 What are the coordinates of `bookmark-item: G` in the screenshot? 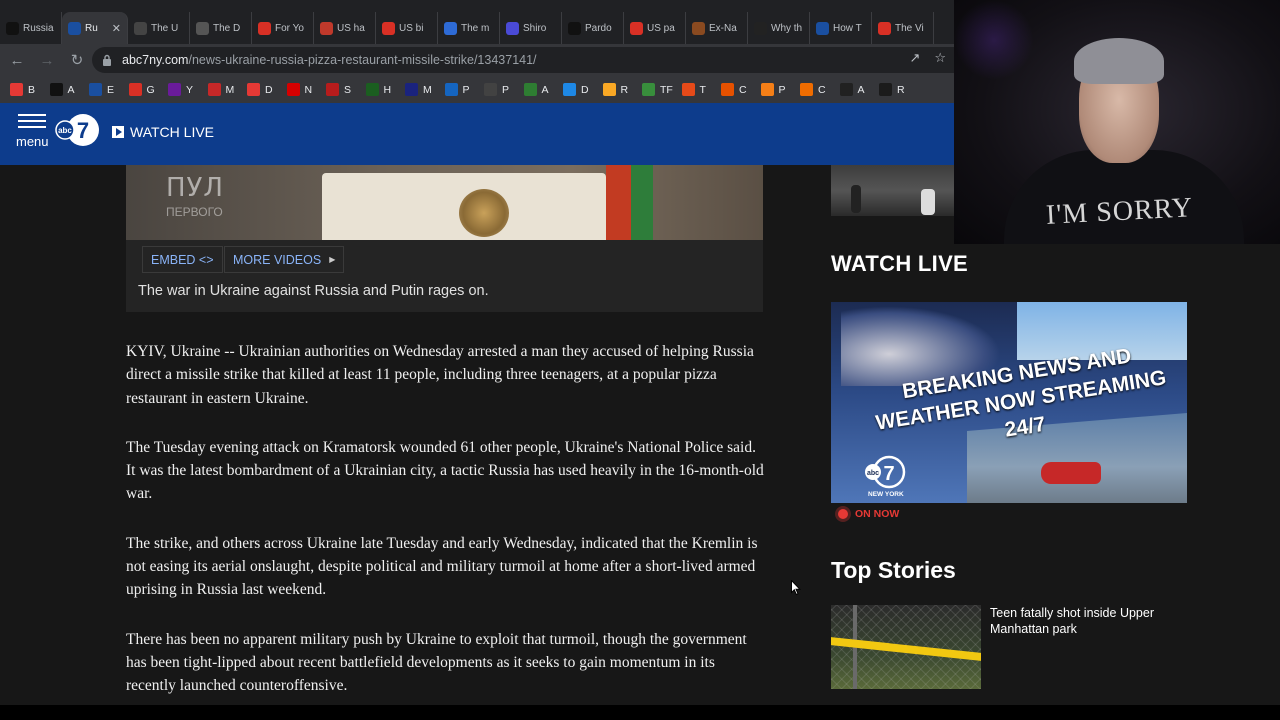 It's located at (148, 89).